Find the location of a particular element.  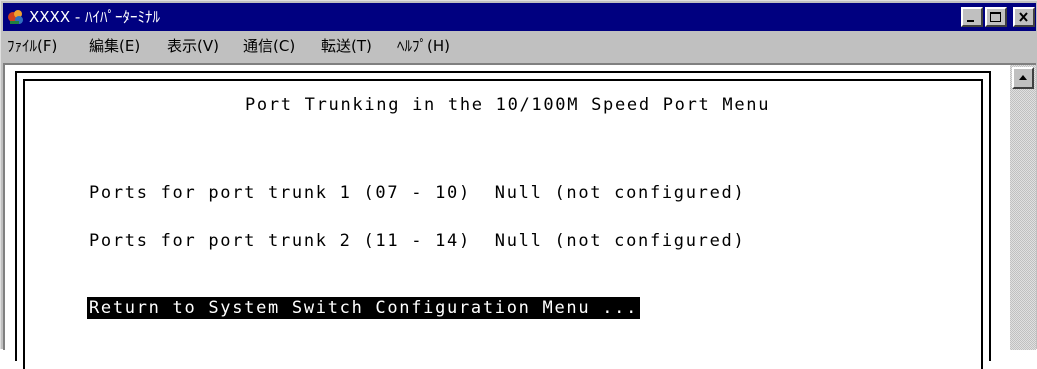

menu-view: 表示(V) is located at coordinates (193, 46).